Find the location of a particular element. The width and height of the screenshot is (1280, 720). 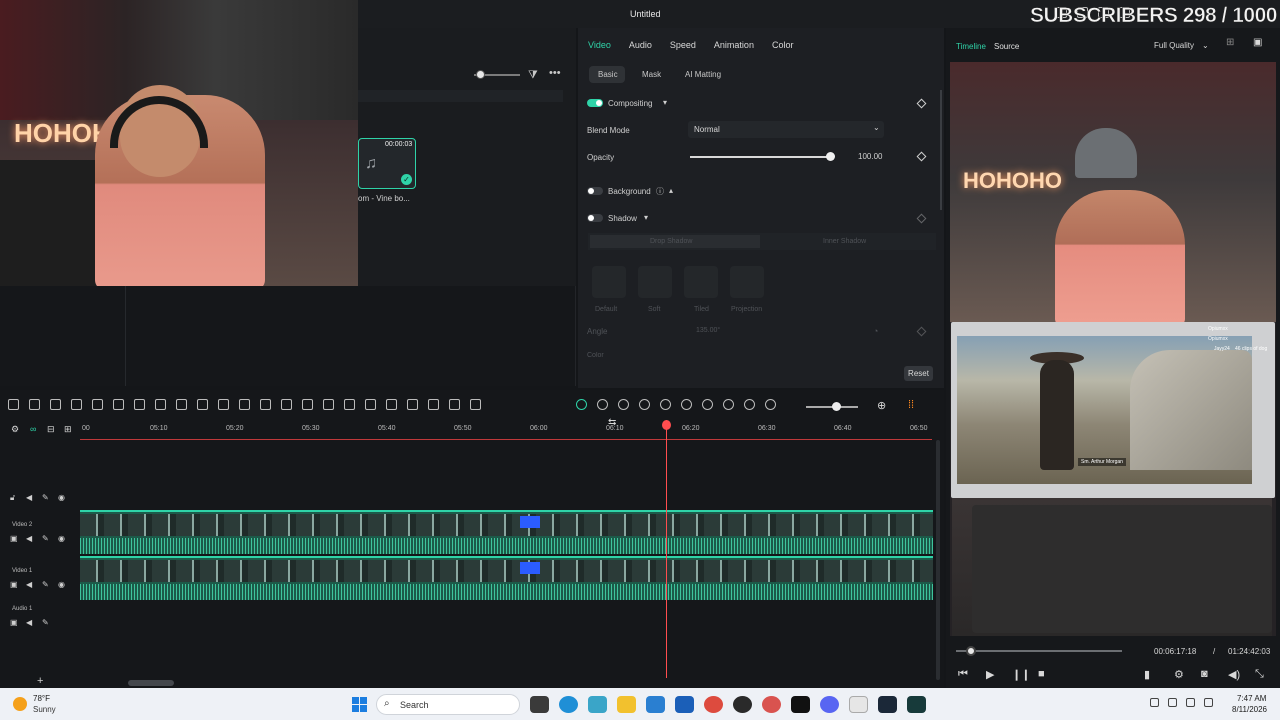

windows-start-icon is located at coordinates (359, 704).